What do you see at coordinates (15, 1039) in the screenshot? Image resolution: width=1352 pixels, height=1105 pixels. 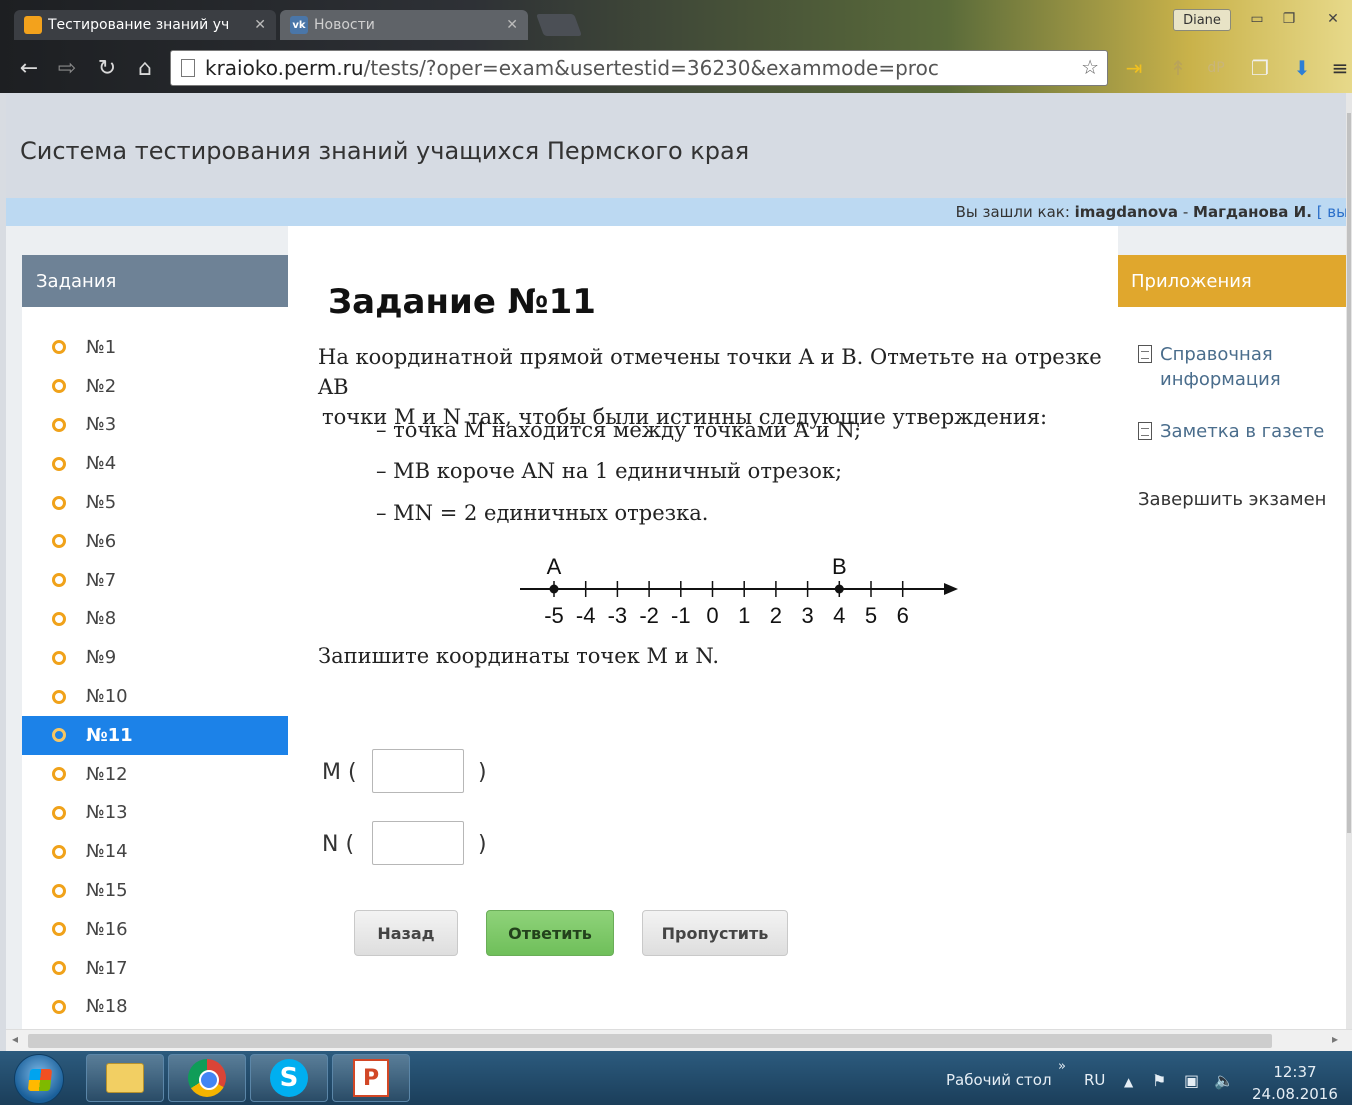 I see `scroll-left-icon: ◂` at bounding box center [15, 1039].